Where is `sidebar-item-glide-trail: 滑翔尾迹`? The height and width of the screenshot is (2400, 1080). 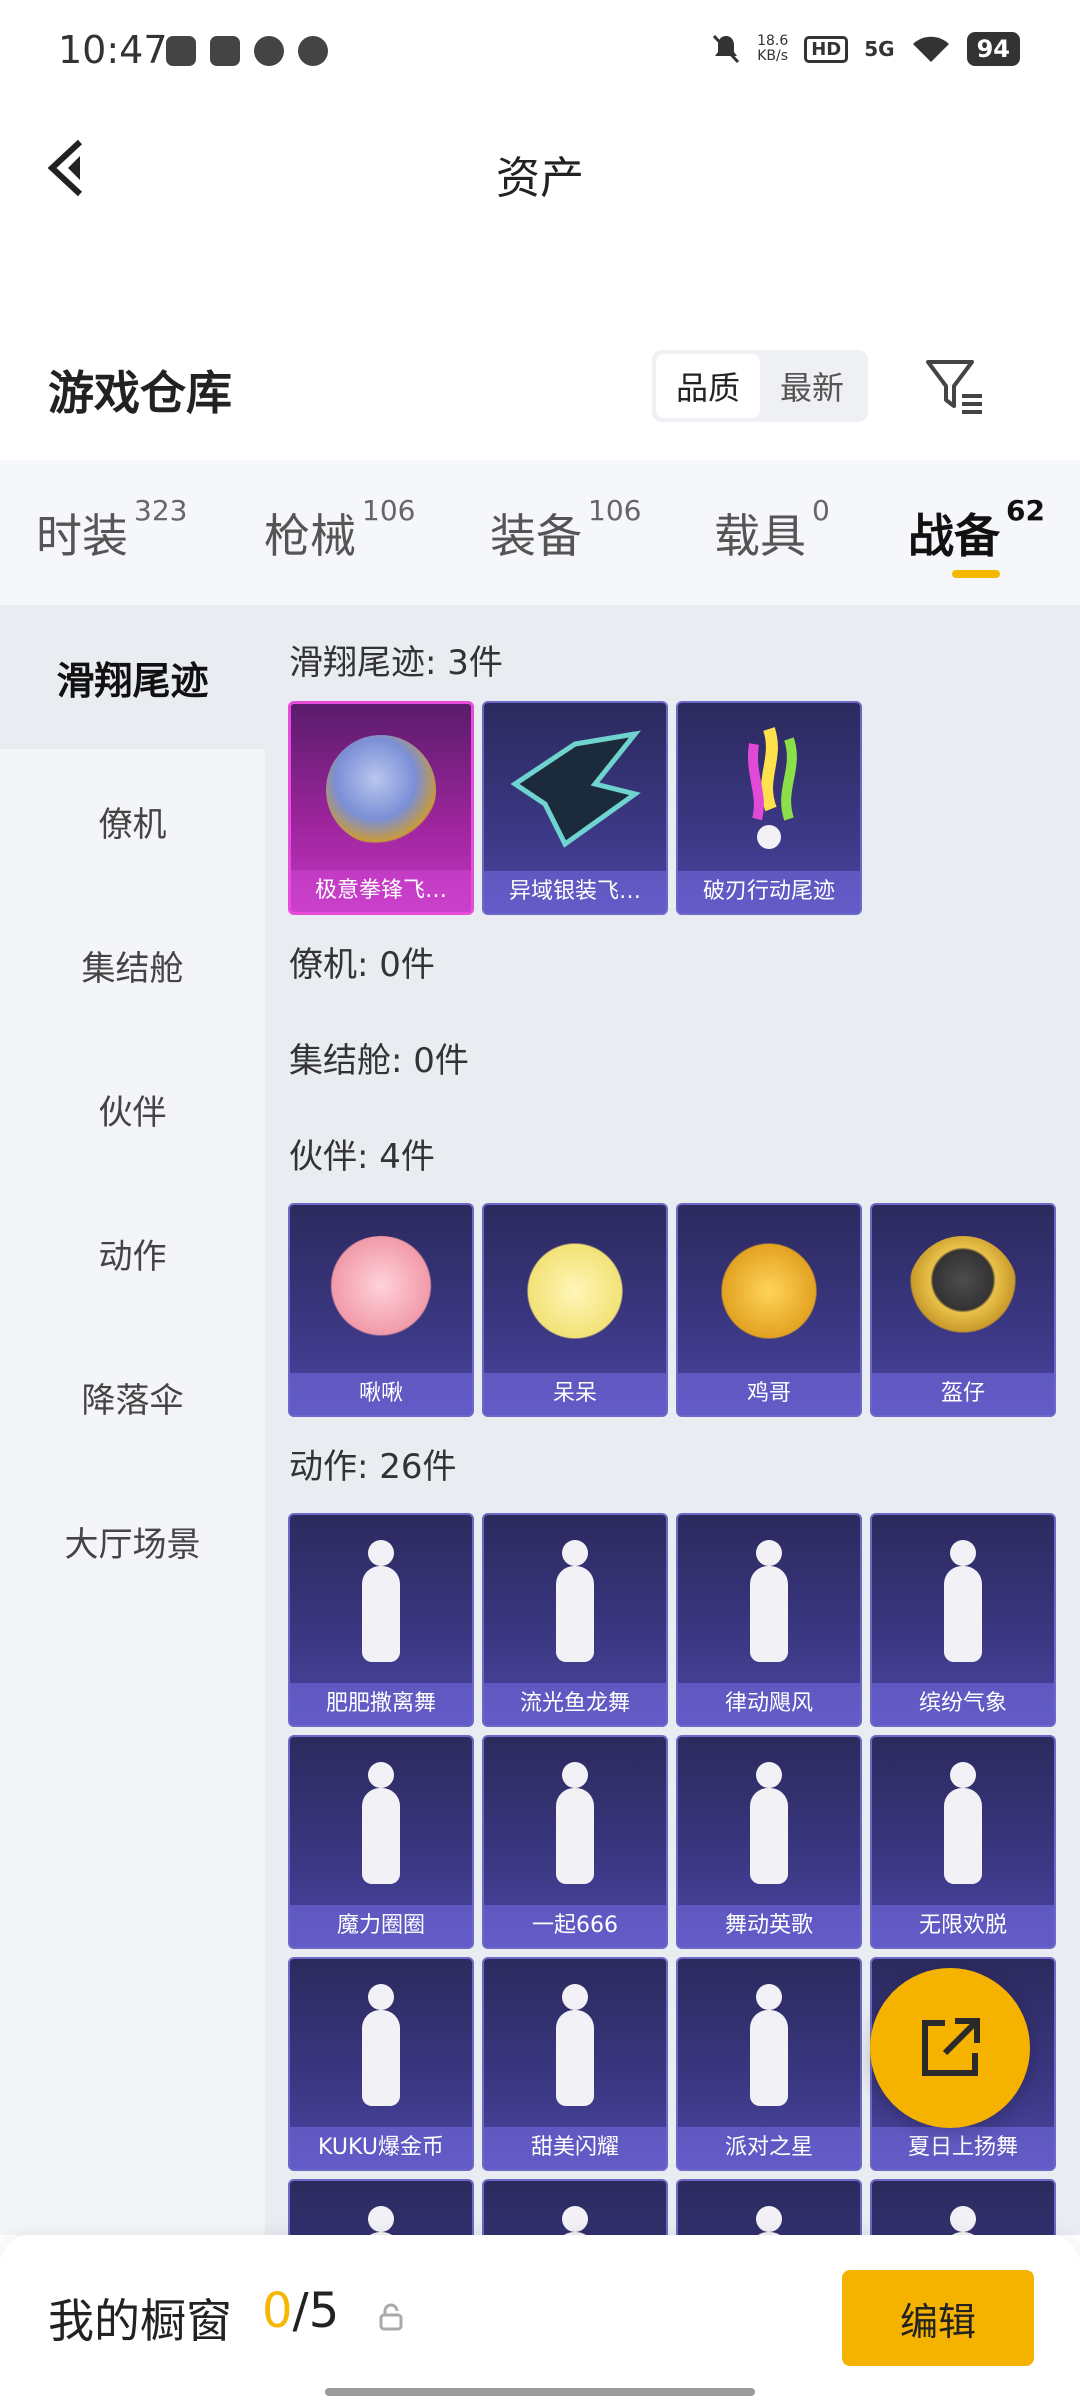
sidebar-item-glide-trail: 滑翔尾迹 is located at coordinates (132, 677).